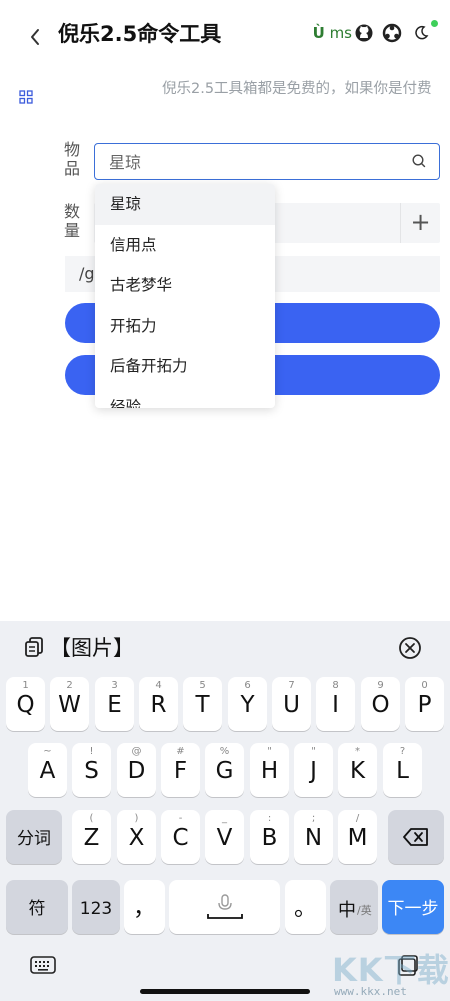  Describe the element at coordinates (136, 837) in the screenshot. I see `key-x: ) X` at that location.